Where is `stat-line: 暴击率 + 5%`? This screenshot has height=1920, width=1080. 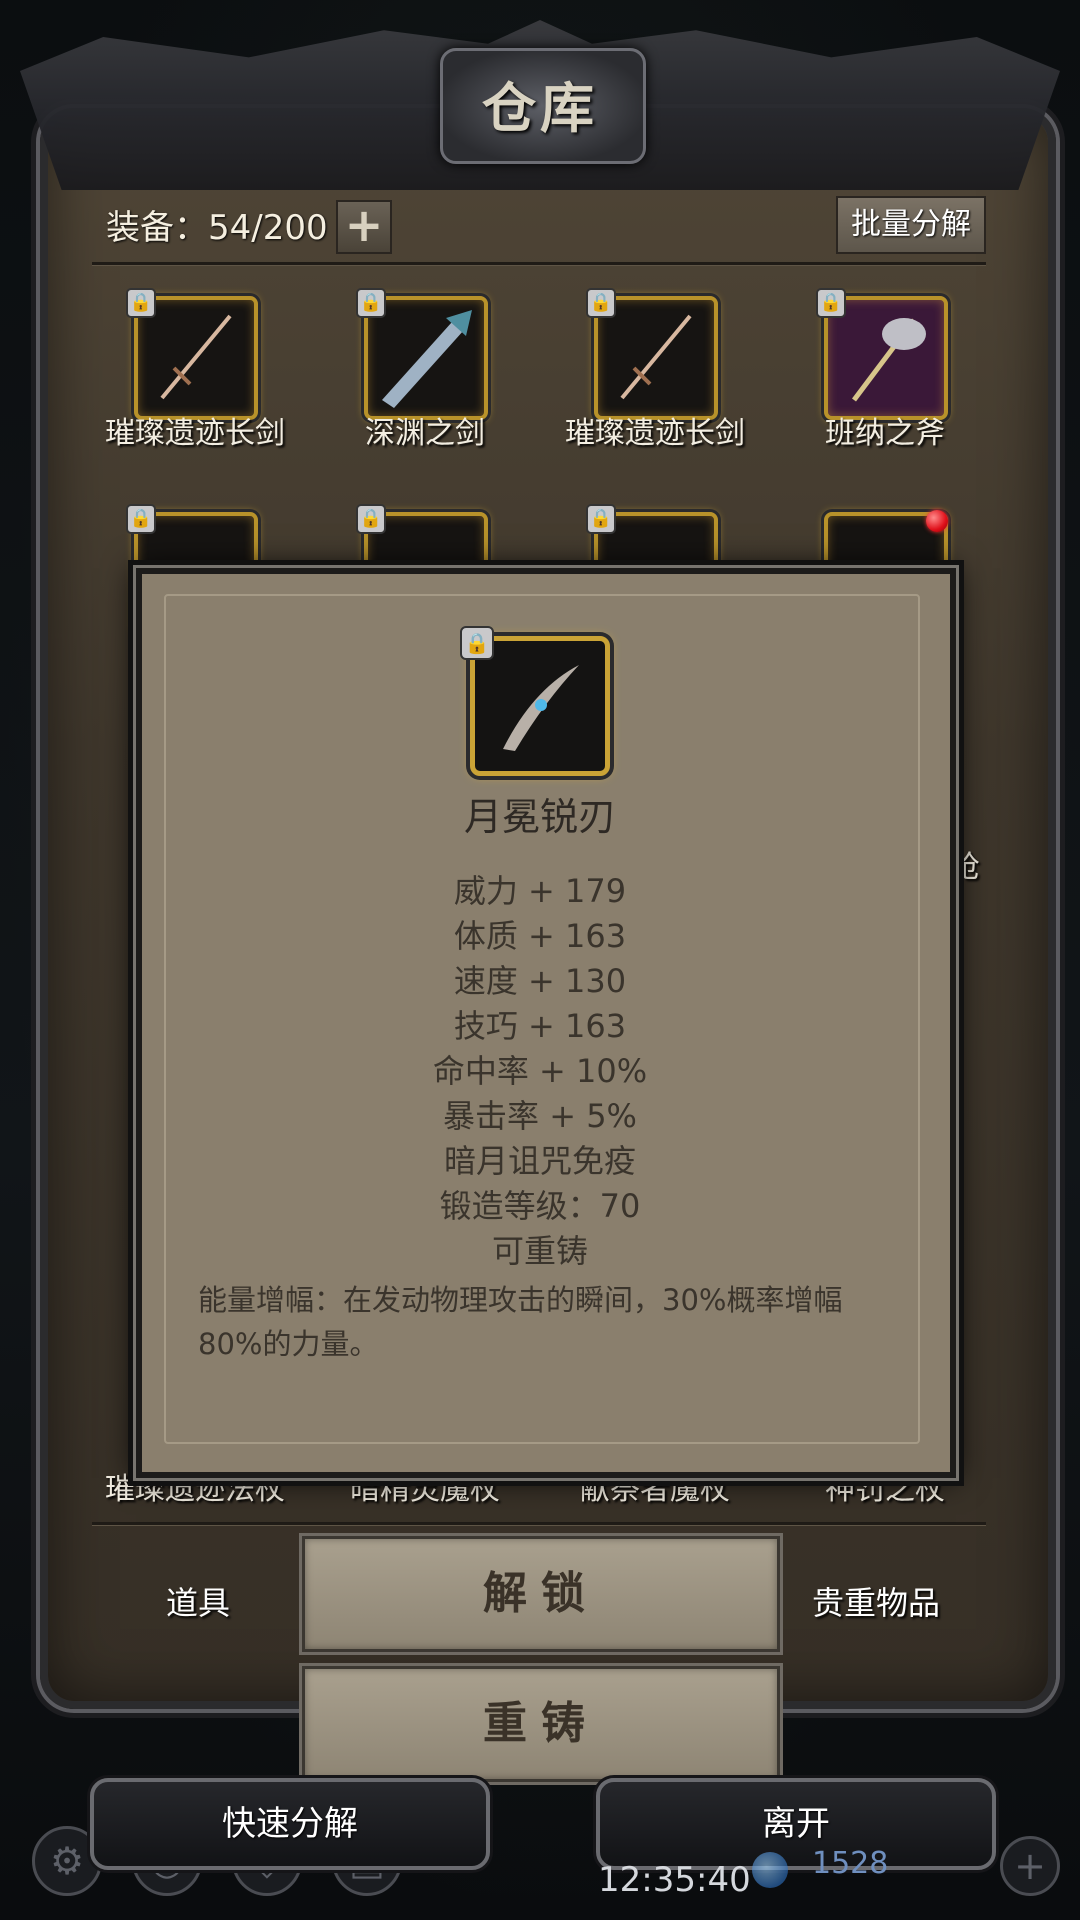
stat-line: 暴击率 + 5% is located at coordinates (540, 1116).